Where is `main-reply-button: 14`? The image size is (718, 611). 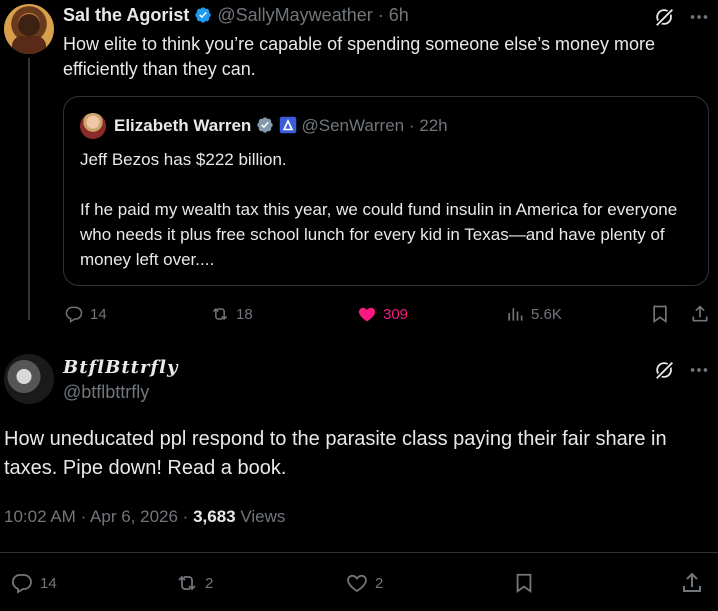
main-reply-button: 14 is located at coordinates (33, 583).